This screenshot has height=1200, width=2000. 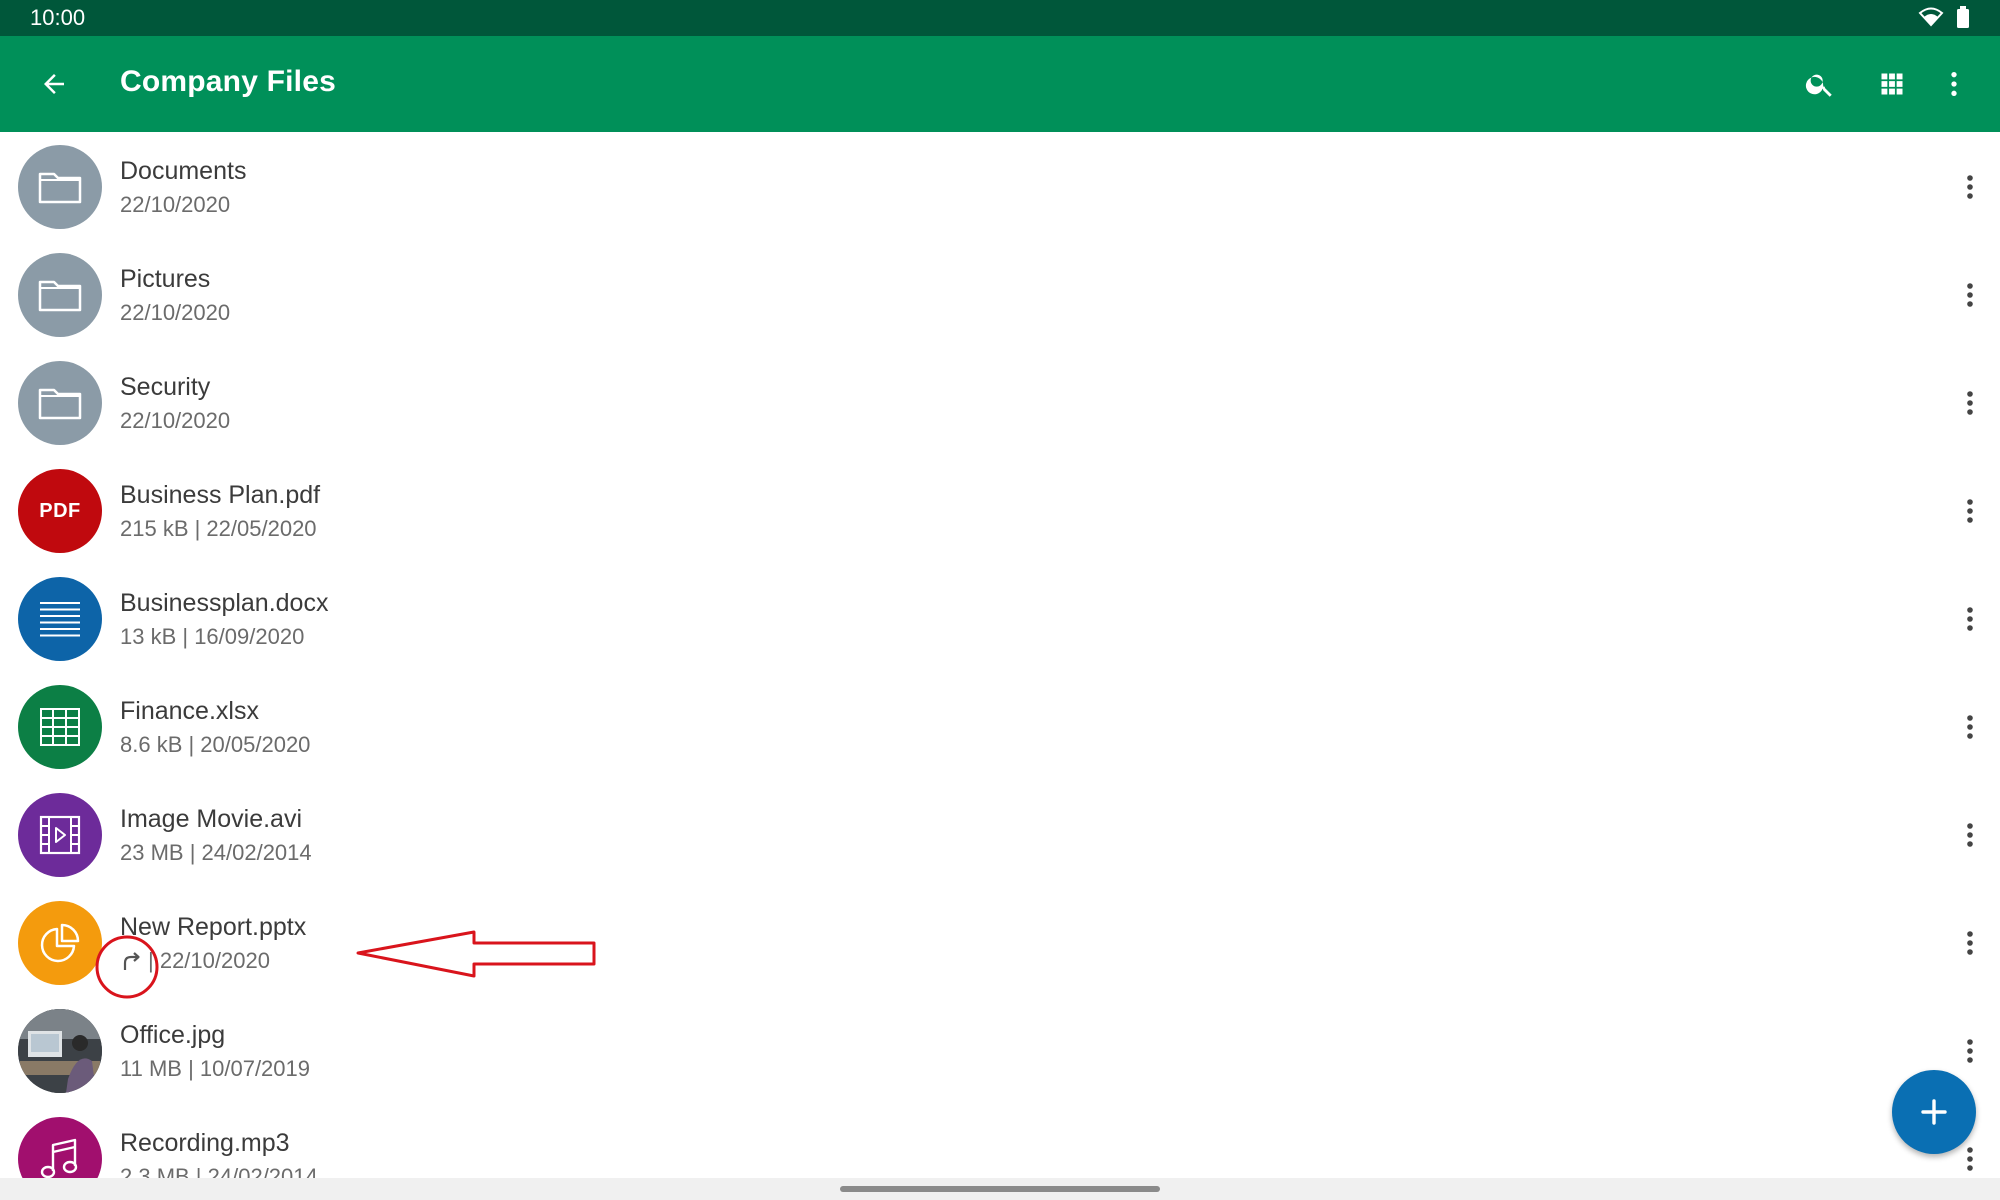 I want to click on music-note-icon, so click(x=59, y=1158).